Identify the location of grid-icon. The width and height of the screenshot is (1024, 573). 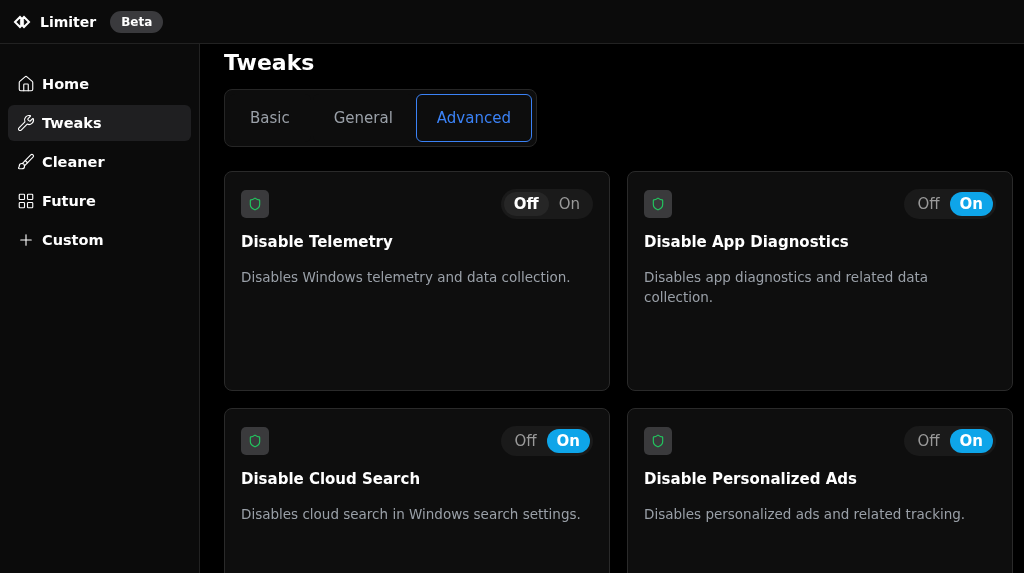
(26, 201).